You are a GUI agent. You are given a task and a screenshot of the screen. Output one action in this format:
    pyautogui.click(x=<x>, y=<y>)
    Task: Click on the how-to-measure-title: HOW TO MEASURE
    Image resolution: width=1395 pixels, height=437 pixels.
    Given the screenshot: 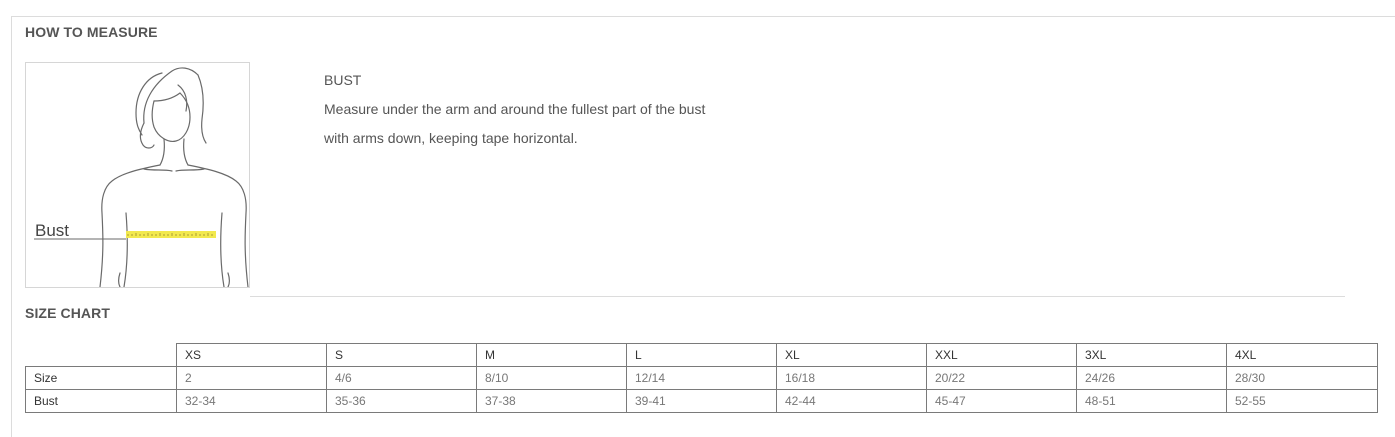 What is the action you would take?
    pyautogui.click(x=91, y=32)
    